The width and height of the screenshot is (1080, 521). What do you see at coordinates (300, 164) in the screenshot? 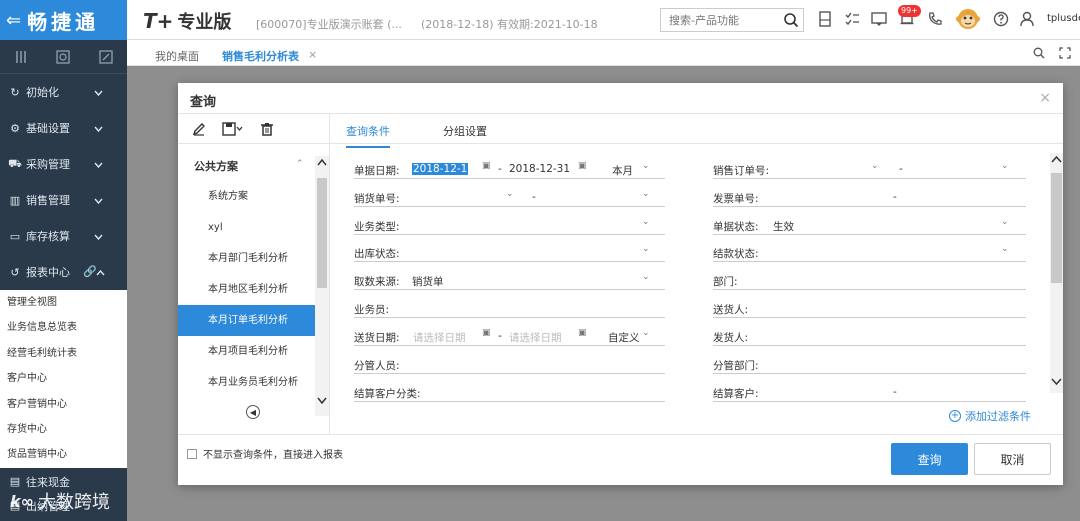
I see `chevron-up-icon: ⌃` at bounding box center [300, 164].